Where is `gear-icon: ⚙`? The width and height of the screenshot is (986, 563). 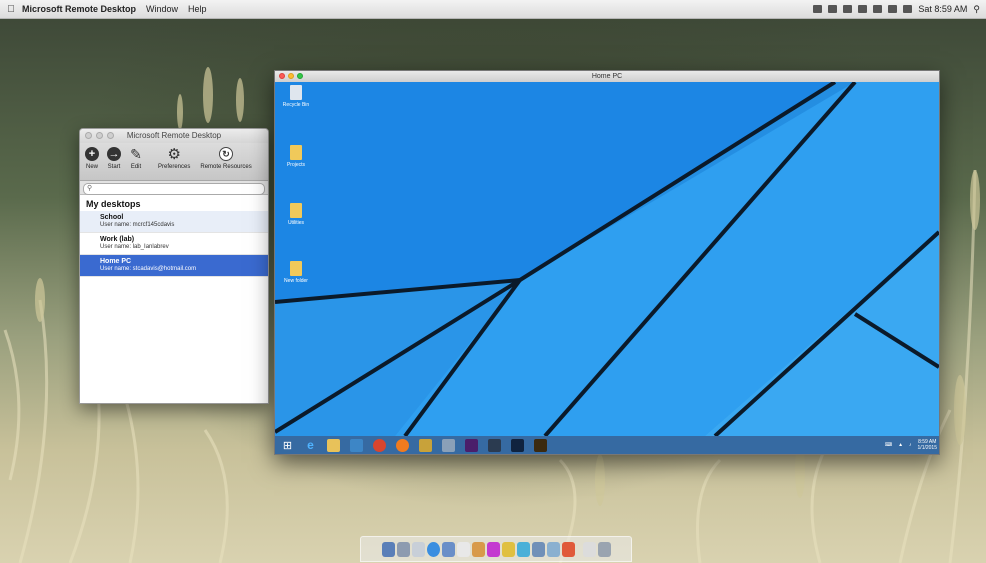
gear-icon: ⚙ is located at coordinates (174, 154).